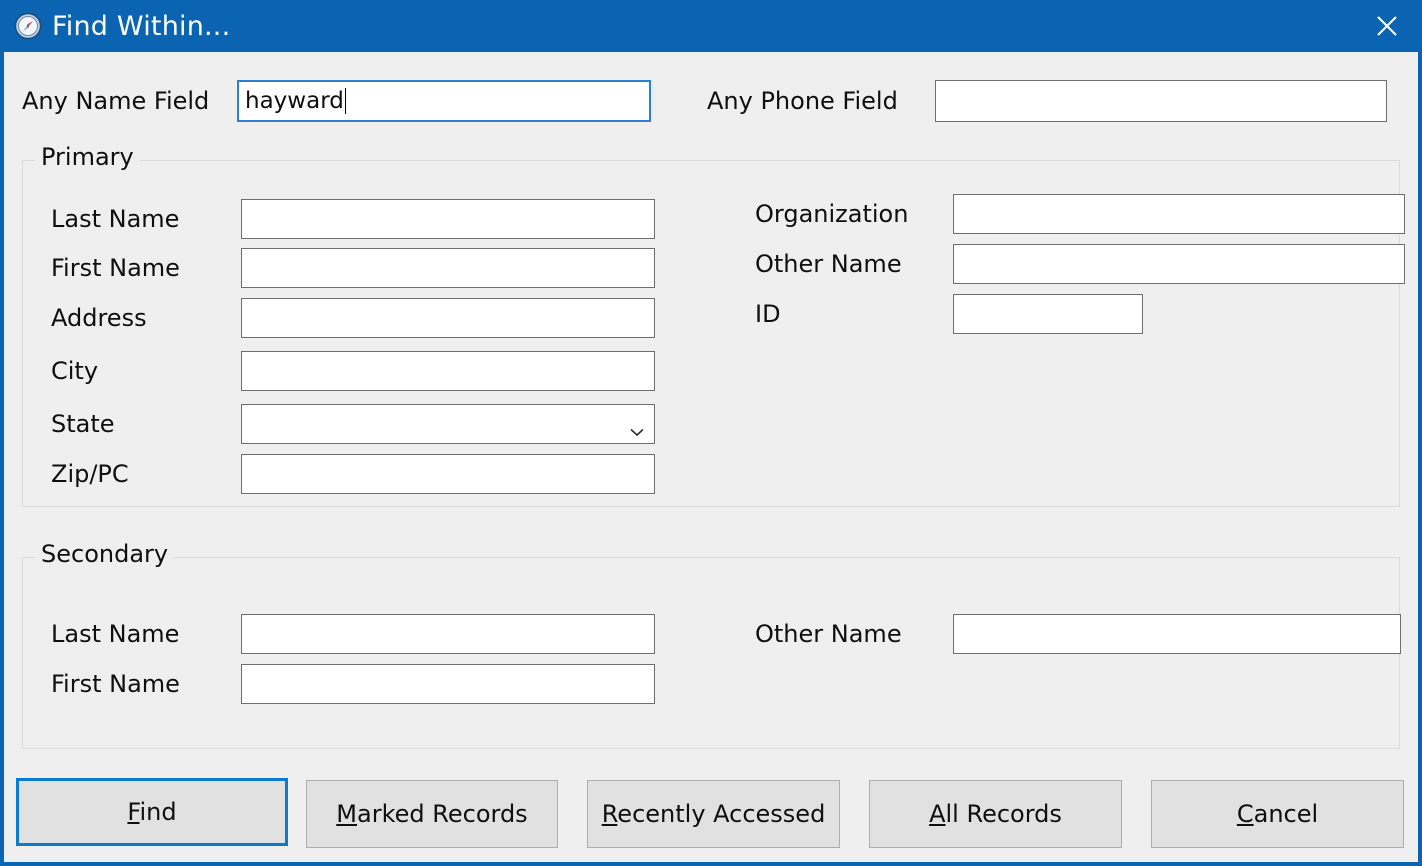 Image resolution: width=1422 pixels, height=866 pixels. Describe the element at coordinates (28, 26) in the screenshot. I see `compass-icon` at that location.